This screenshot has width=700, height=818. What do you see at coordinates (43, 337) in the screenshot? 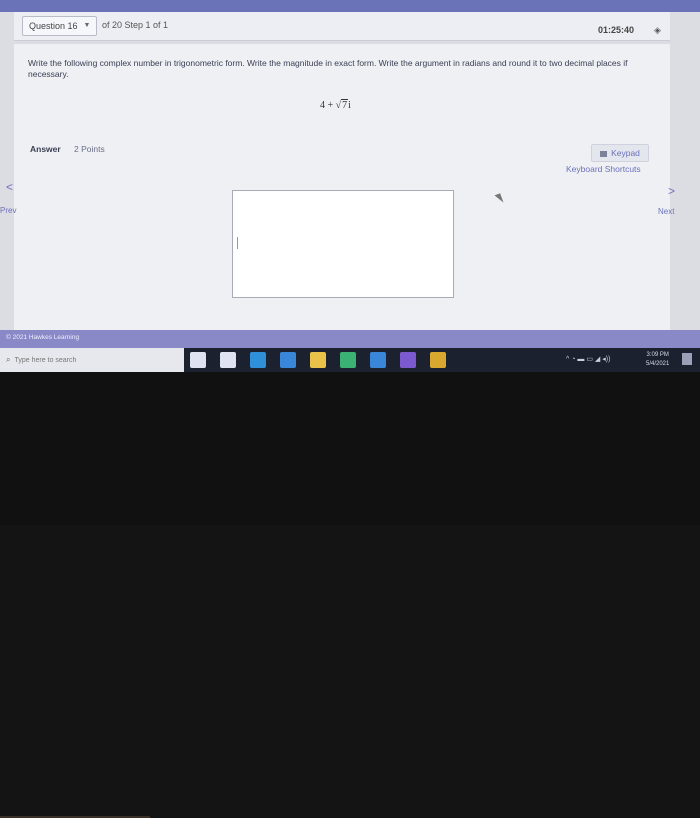
I see `copyright-text: © 2021 Hawkes Learning` at bounding box center [43, 337].